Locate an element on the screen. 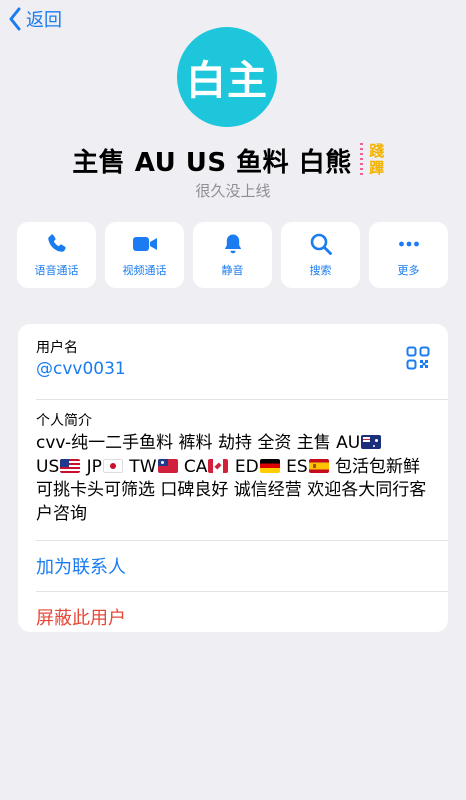  bio-part-5: CA is located at coordinates (193, 466).